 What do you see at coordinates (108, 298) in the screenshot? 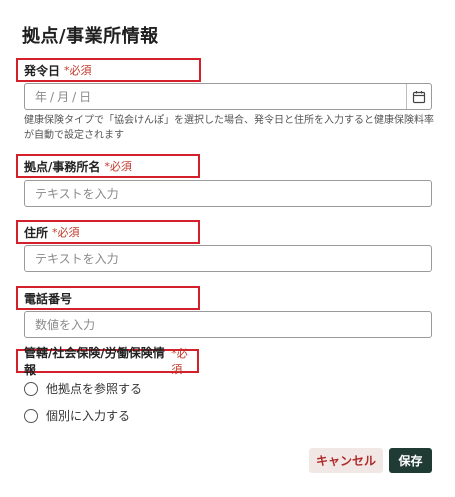
I see `phone-label: 電話番号` at bounding box center [108, 298].